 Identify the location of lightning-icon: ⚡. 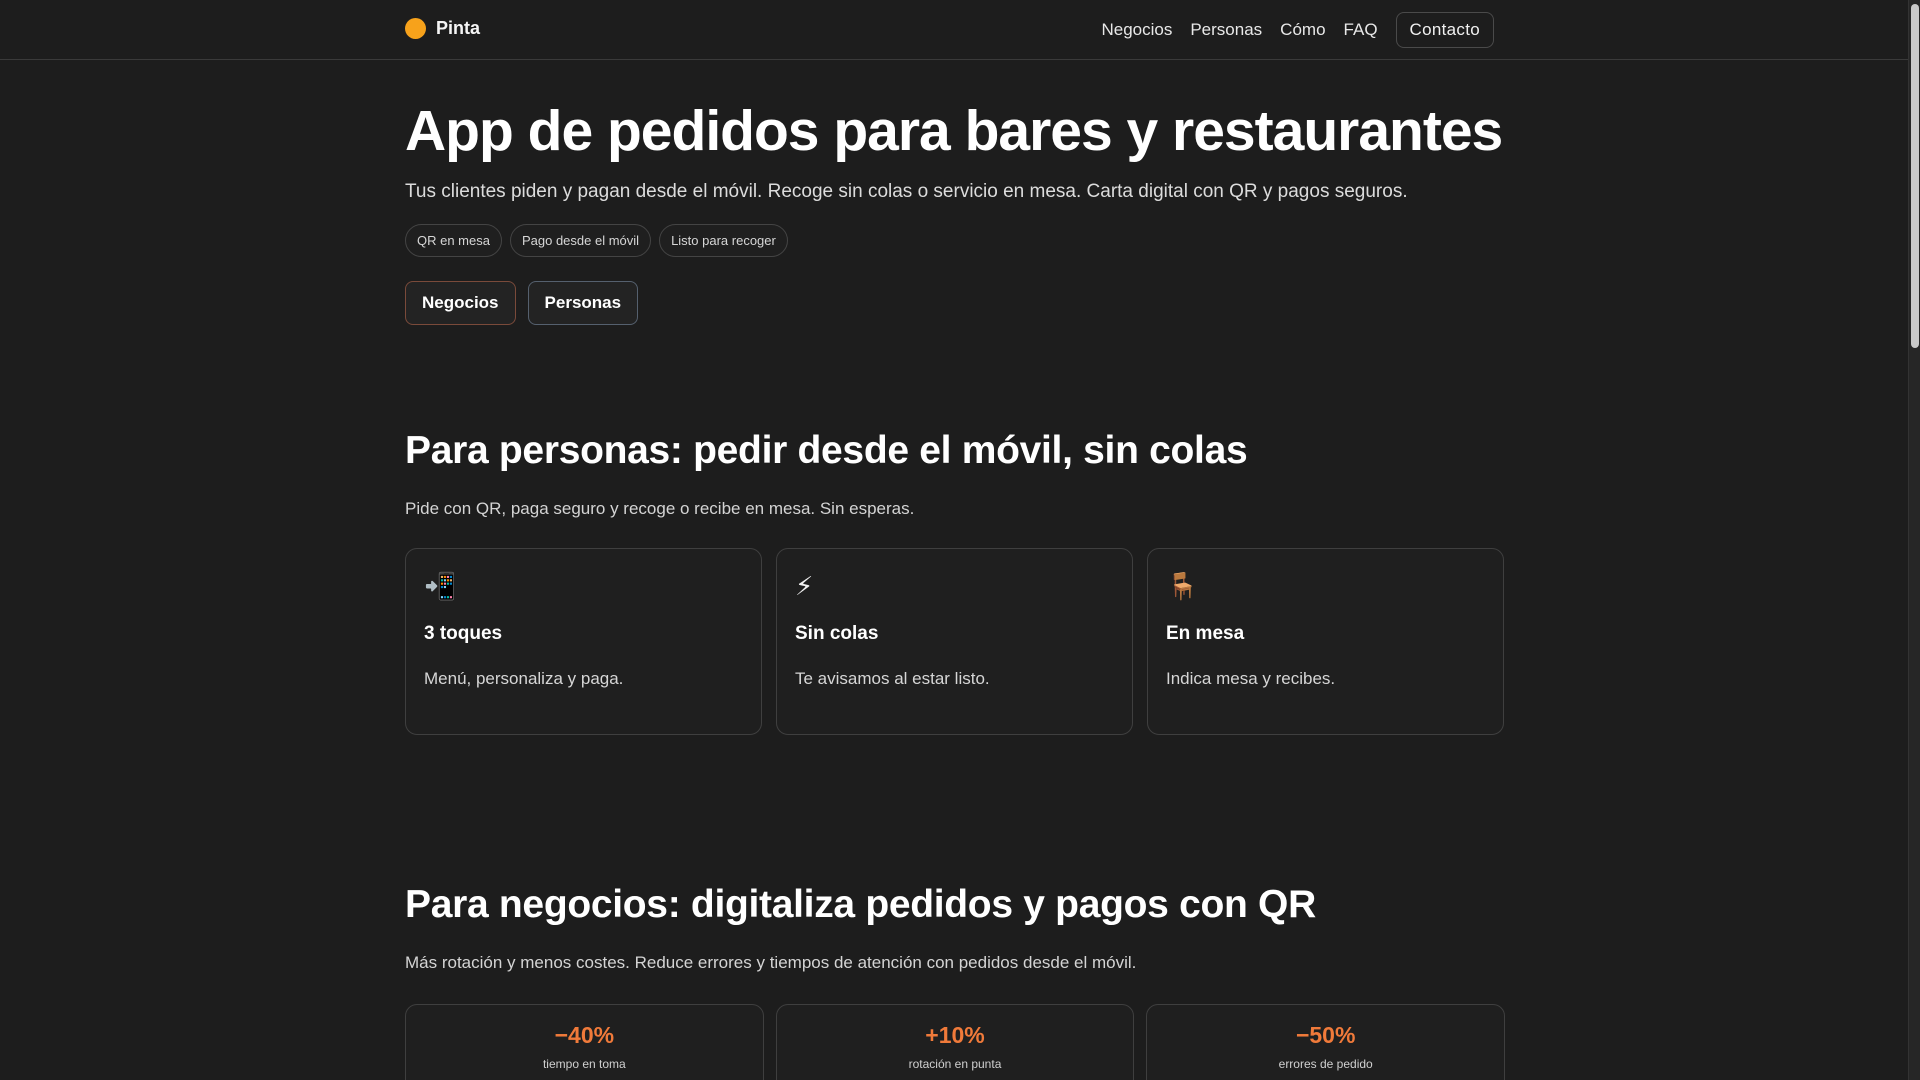
(804, 586).